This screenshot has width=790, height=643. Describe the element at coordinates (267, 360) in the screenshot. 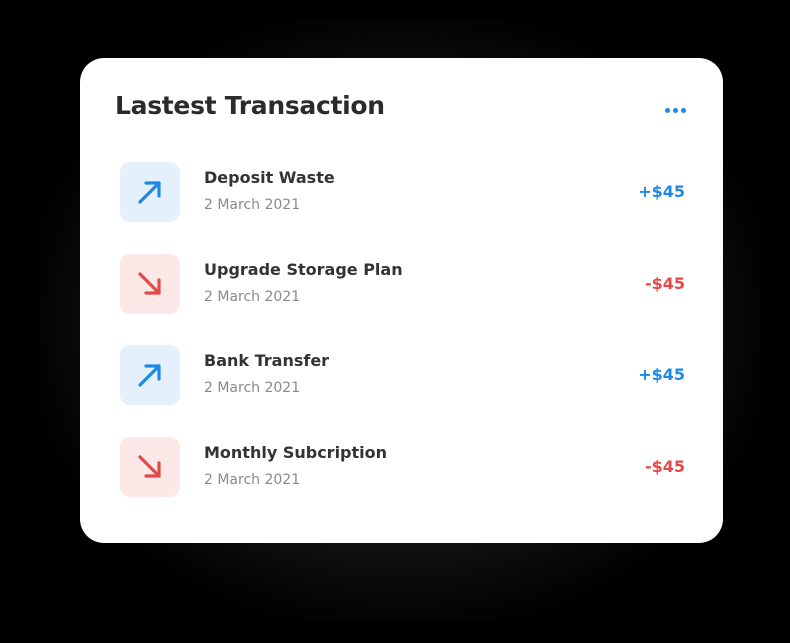

I see `transaction-name: Bank Transfer` at that location.